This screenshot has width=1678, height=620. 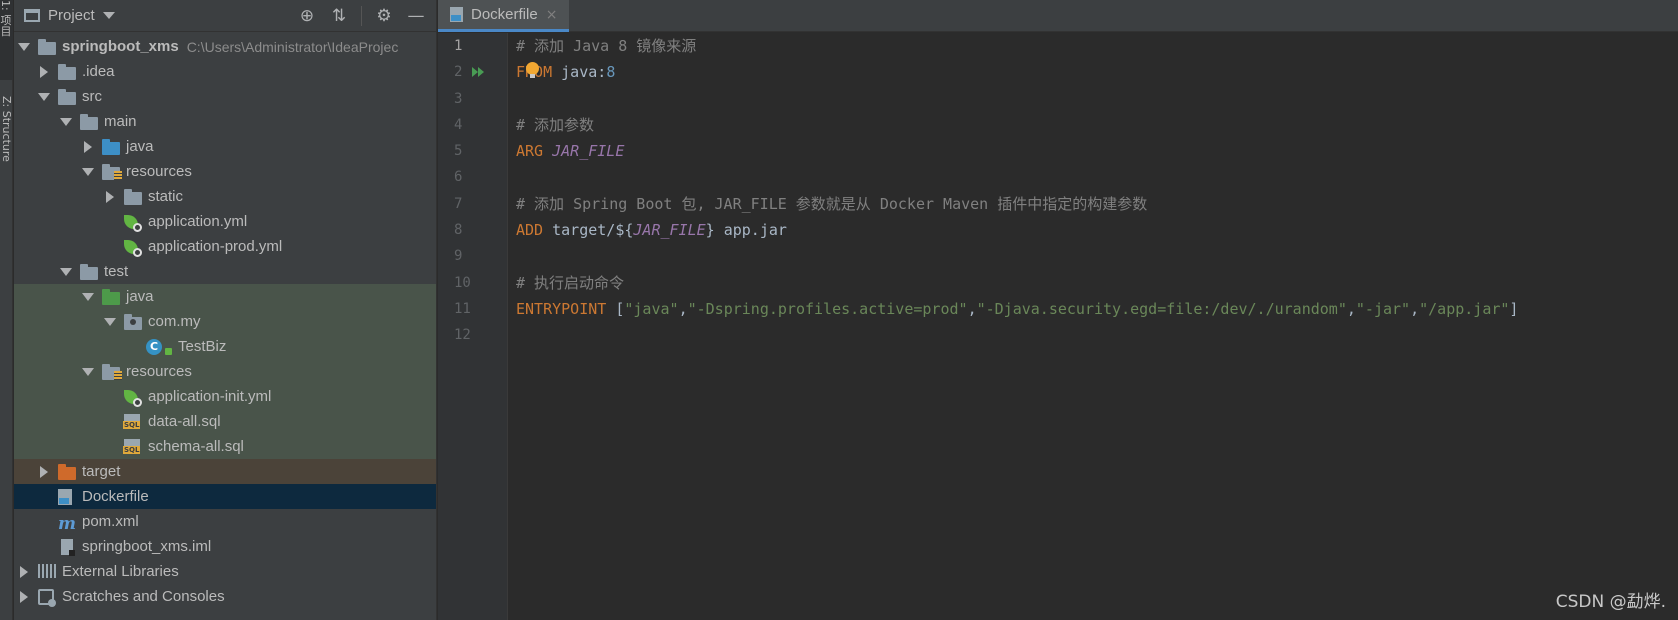 What do you see at coordinates (225, 546) in the screenshot?
I see `tree-item-iml: springboot_xms.iml` at bounding box center [225, 546].